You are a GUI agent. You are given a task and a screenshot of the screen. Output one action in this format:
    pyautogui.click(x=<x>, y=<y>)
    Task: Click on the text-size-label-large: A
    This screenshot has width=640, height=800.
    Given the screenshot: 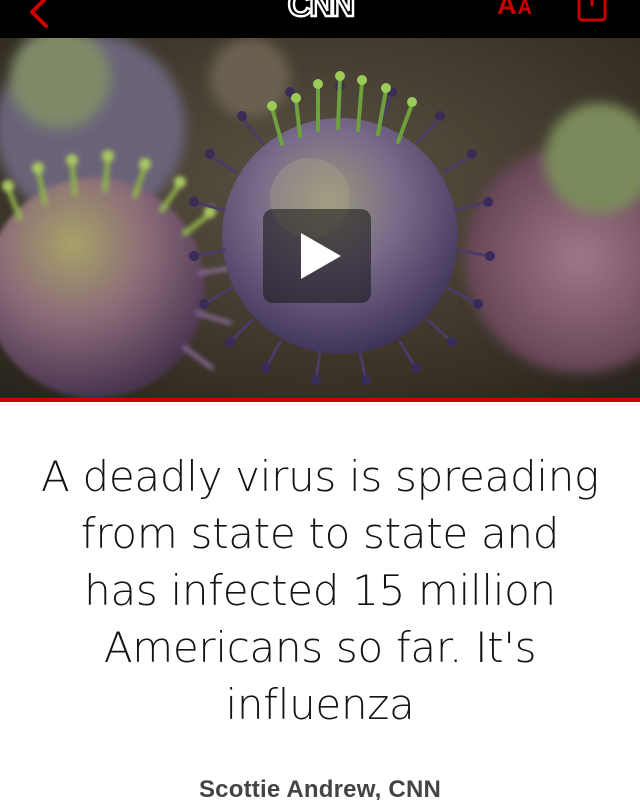 What is the action you would take?
    pyautogui.click(x=507, y=10)
    